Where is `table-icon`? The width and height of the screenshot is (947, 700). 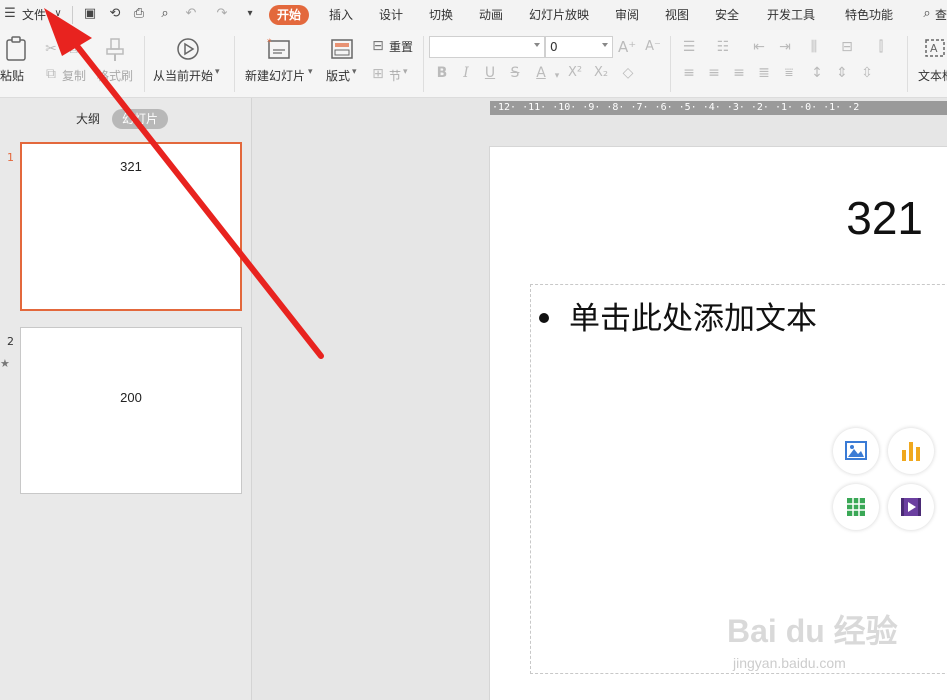
table-icon is located at coordinates (856, 507).